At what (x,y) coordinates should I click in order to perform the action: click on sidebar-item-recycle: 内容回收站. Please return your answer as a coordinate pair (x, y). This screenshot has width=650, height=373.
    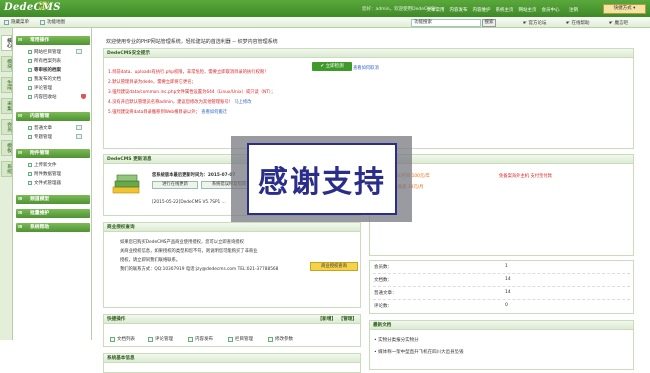
    Looking at the image, I should click on (42, 97).